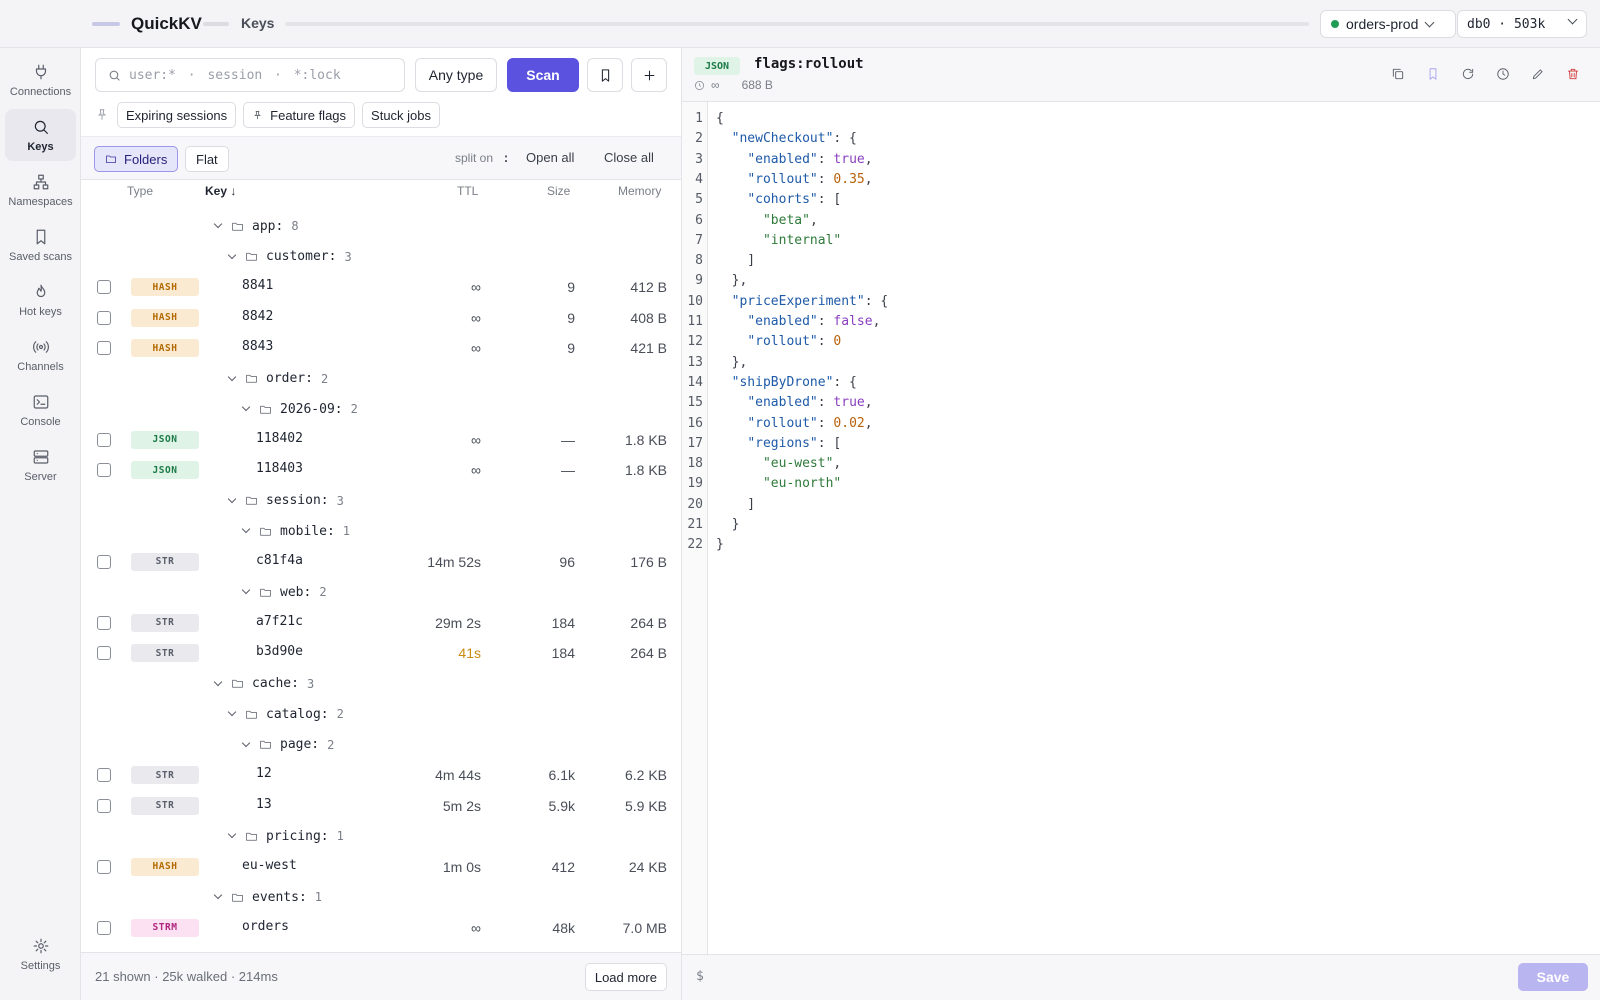 The height and width of the screenshot is (1000, 1600). Describe the element at coordinates (277, 379) in the screenshot. I see `folder-node: order: 2` at that location.